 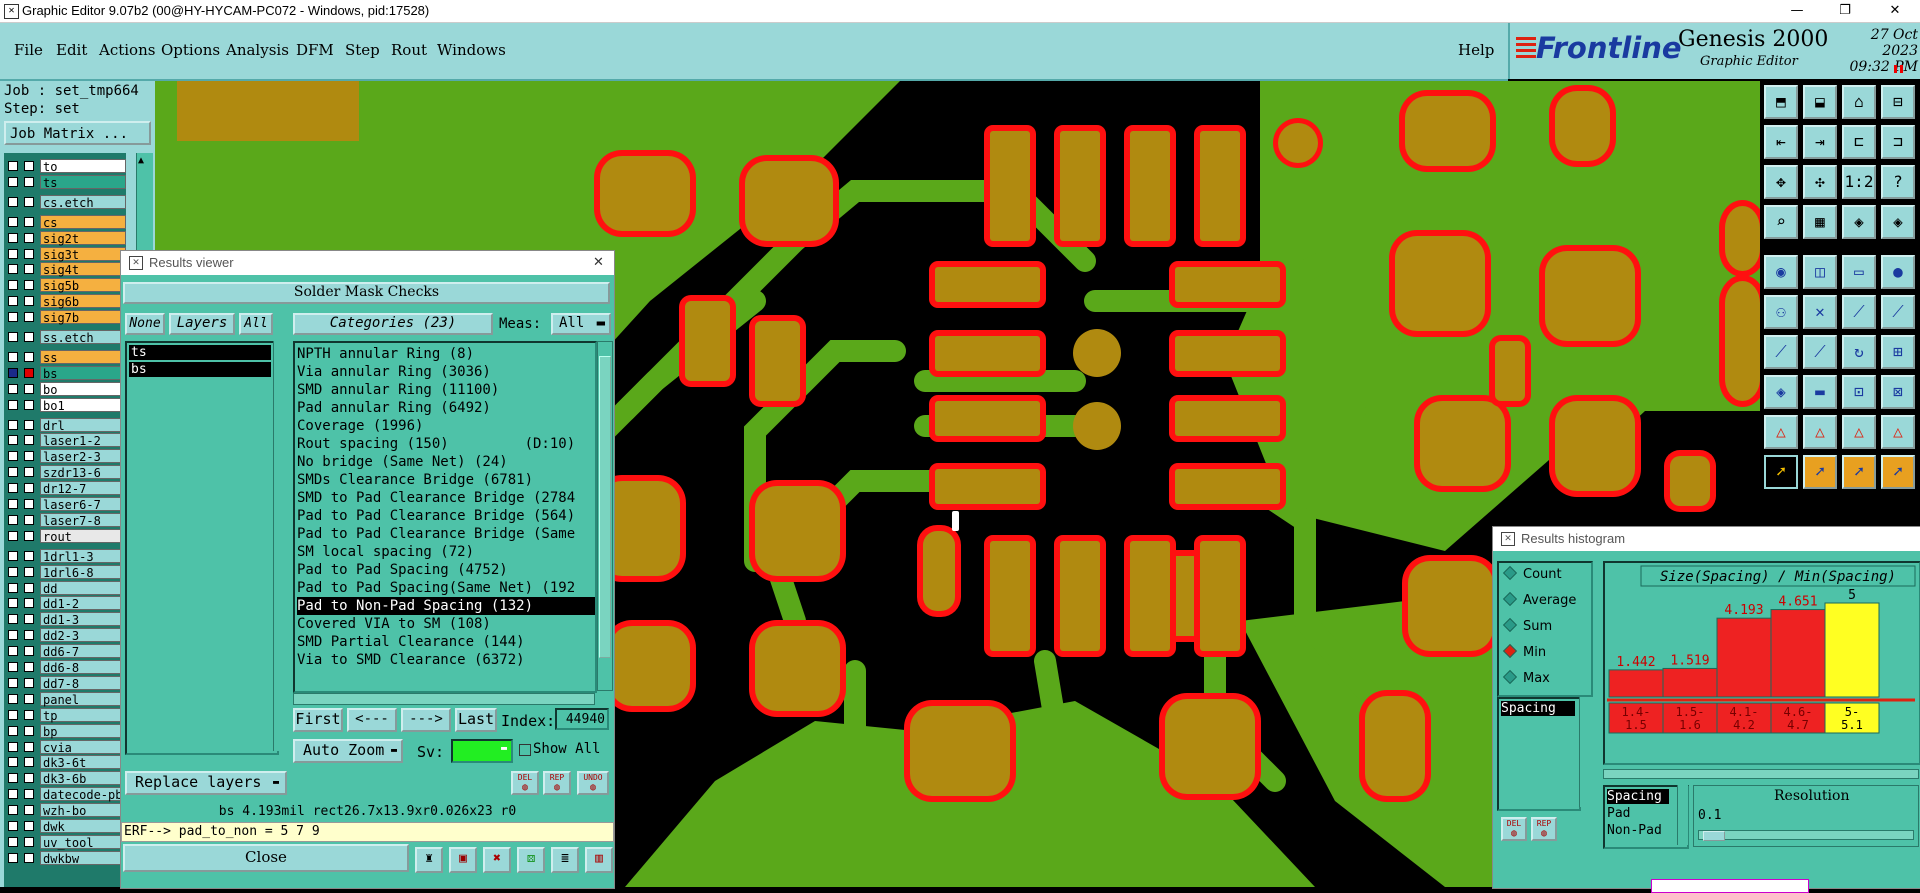 What do you see at coordinates (446, 498) in the screenshot?
I see `category-item: SMD to Pad Clearance Bridge (2784` at bounding box center [446, 498].